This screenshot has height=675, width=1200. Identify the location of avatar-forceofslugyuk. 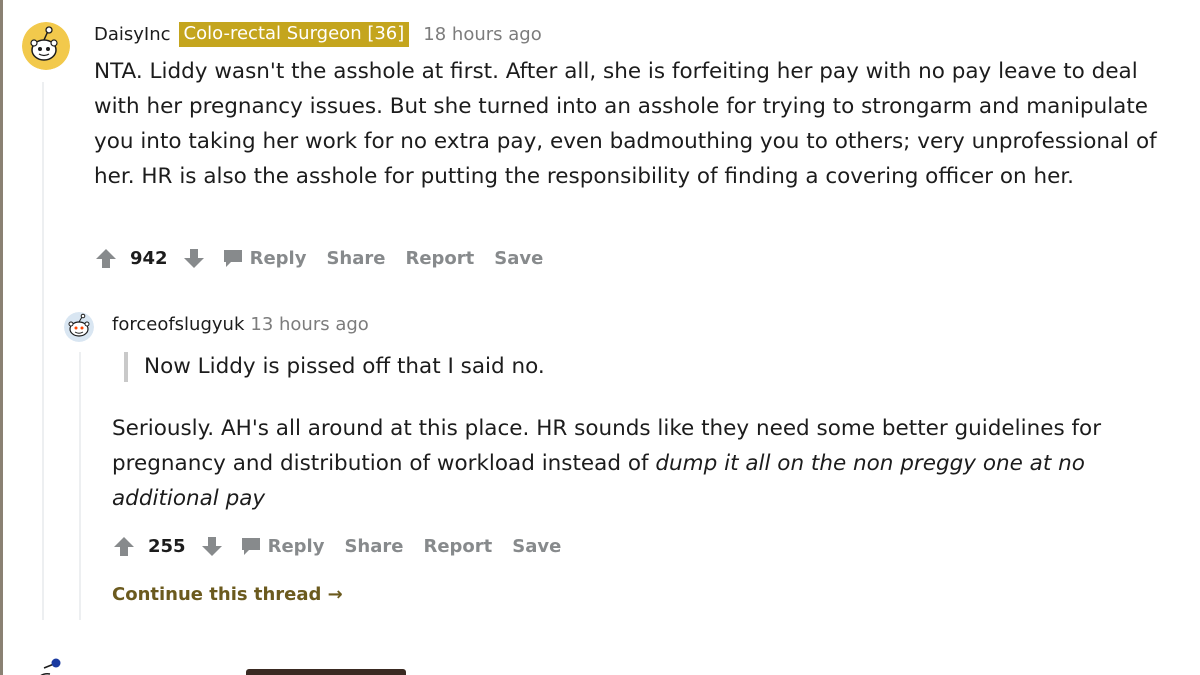
(79, 327).